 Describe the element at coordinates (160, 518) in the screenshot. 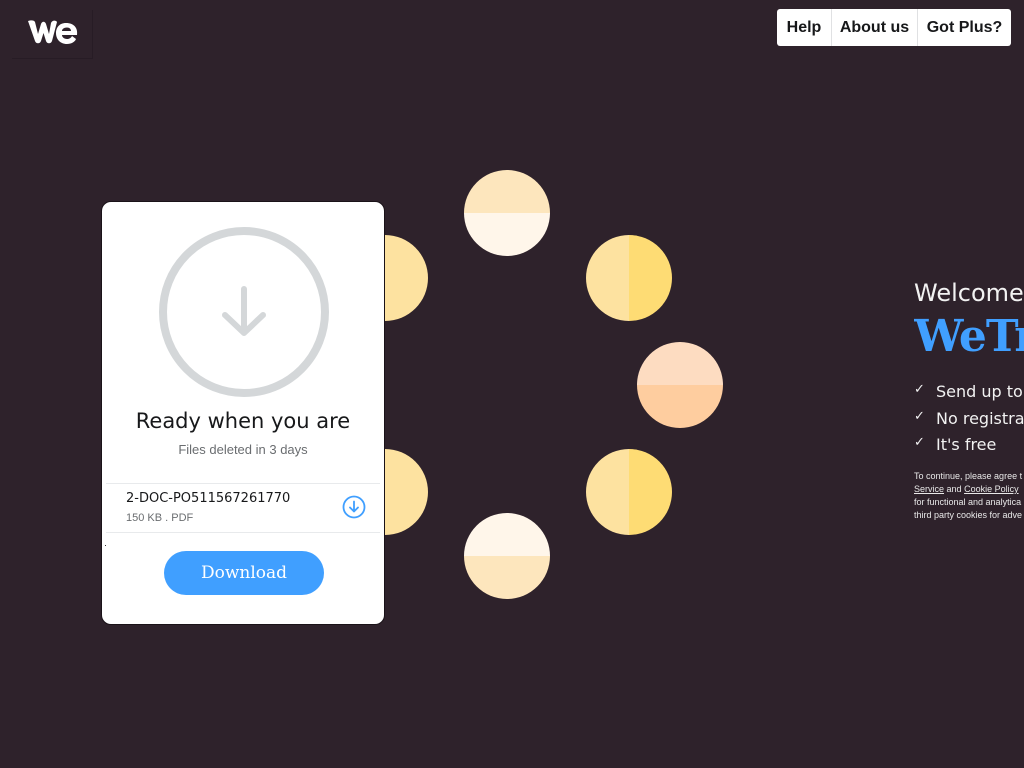

I see `file-meta: 150 KB . PDF` at that location.